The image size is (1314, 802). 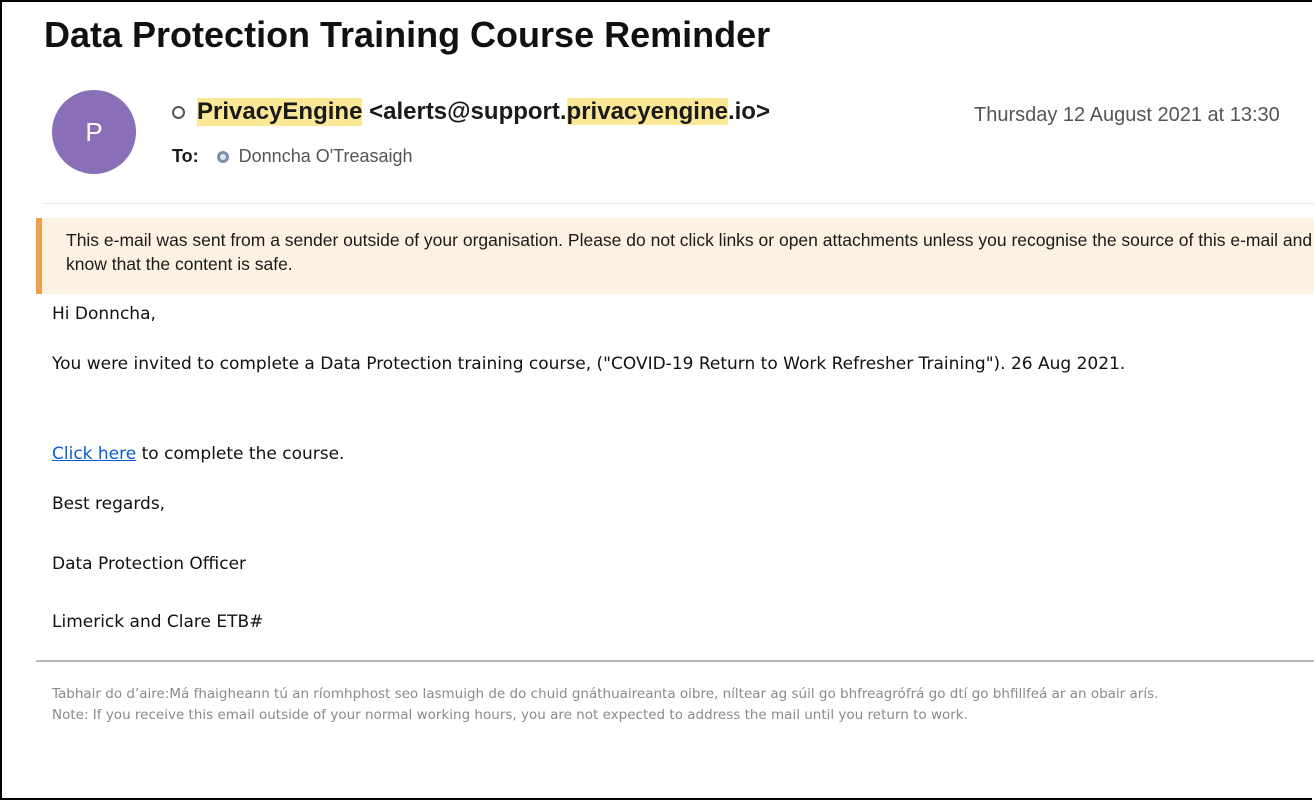 I want to click on avatar-initial: P, so click(x=94, y=131).